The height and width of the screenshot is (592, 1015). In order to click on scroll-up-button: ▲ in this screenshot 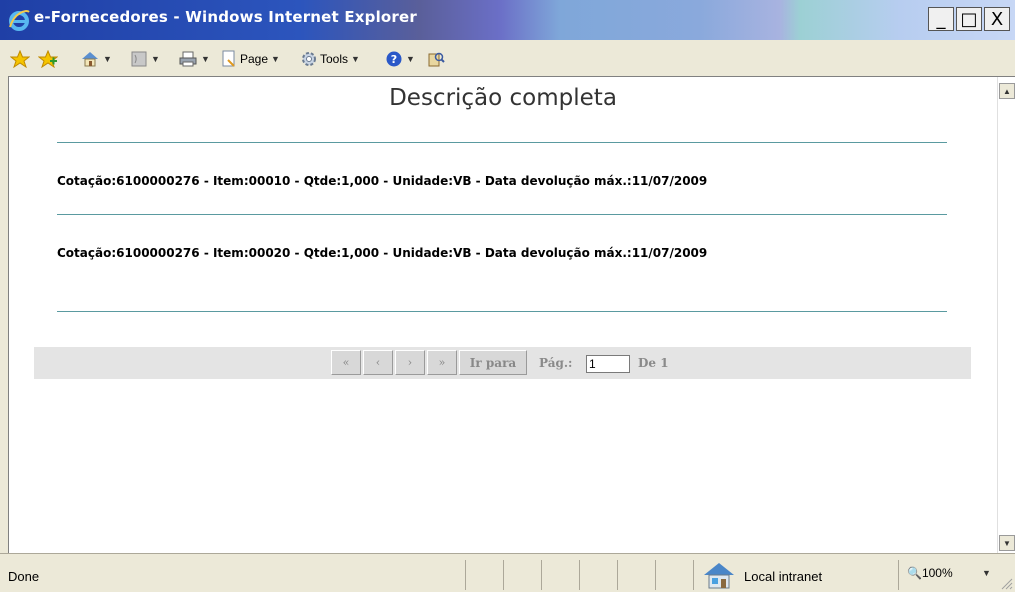, I will do `click(1007, 91)`.